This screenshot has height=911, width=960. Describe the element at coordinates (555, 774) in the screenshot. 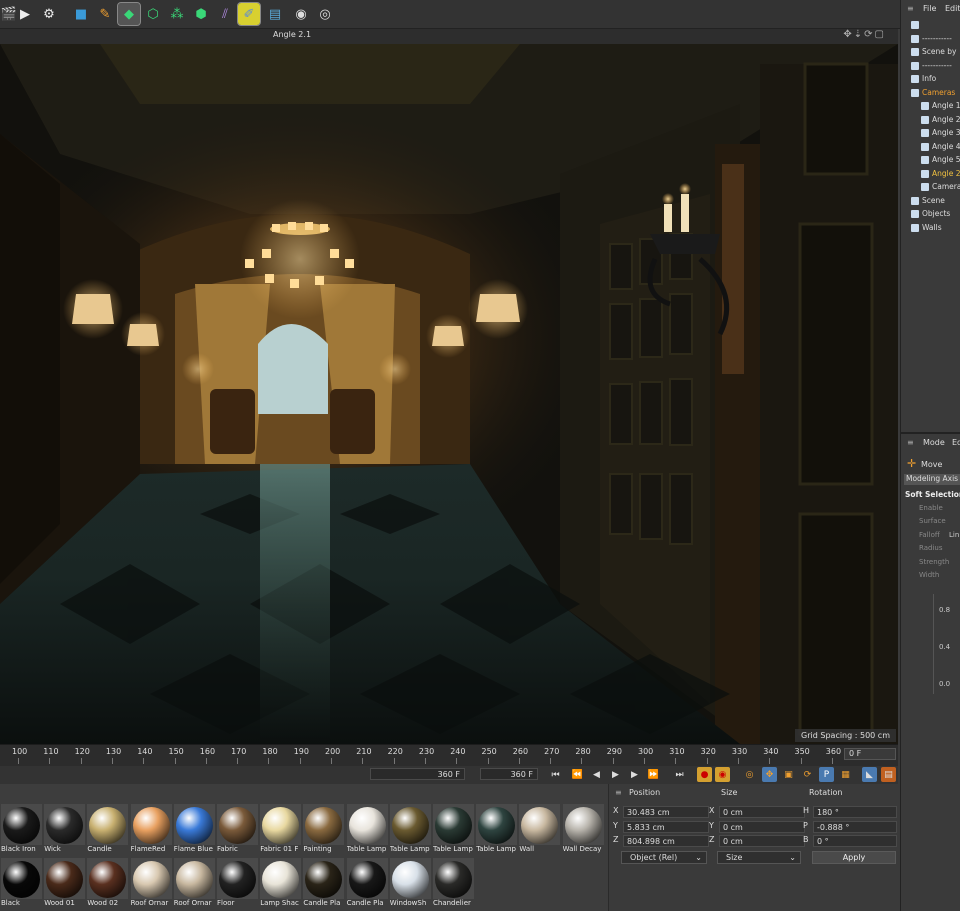

I see `goto-start-icon: ⏮` at that location.